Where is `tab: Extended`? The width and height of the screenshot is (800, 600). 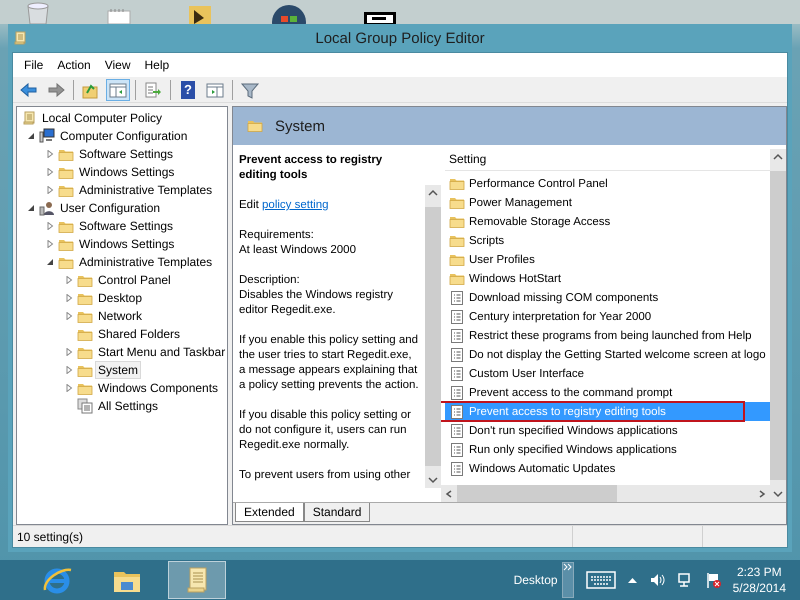 tab: Extended is located at coordinates (269, 512).